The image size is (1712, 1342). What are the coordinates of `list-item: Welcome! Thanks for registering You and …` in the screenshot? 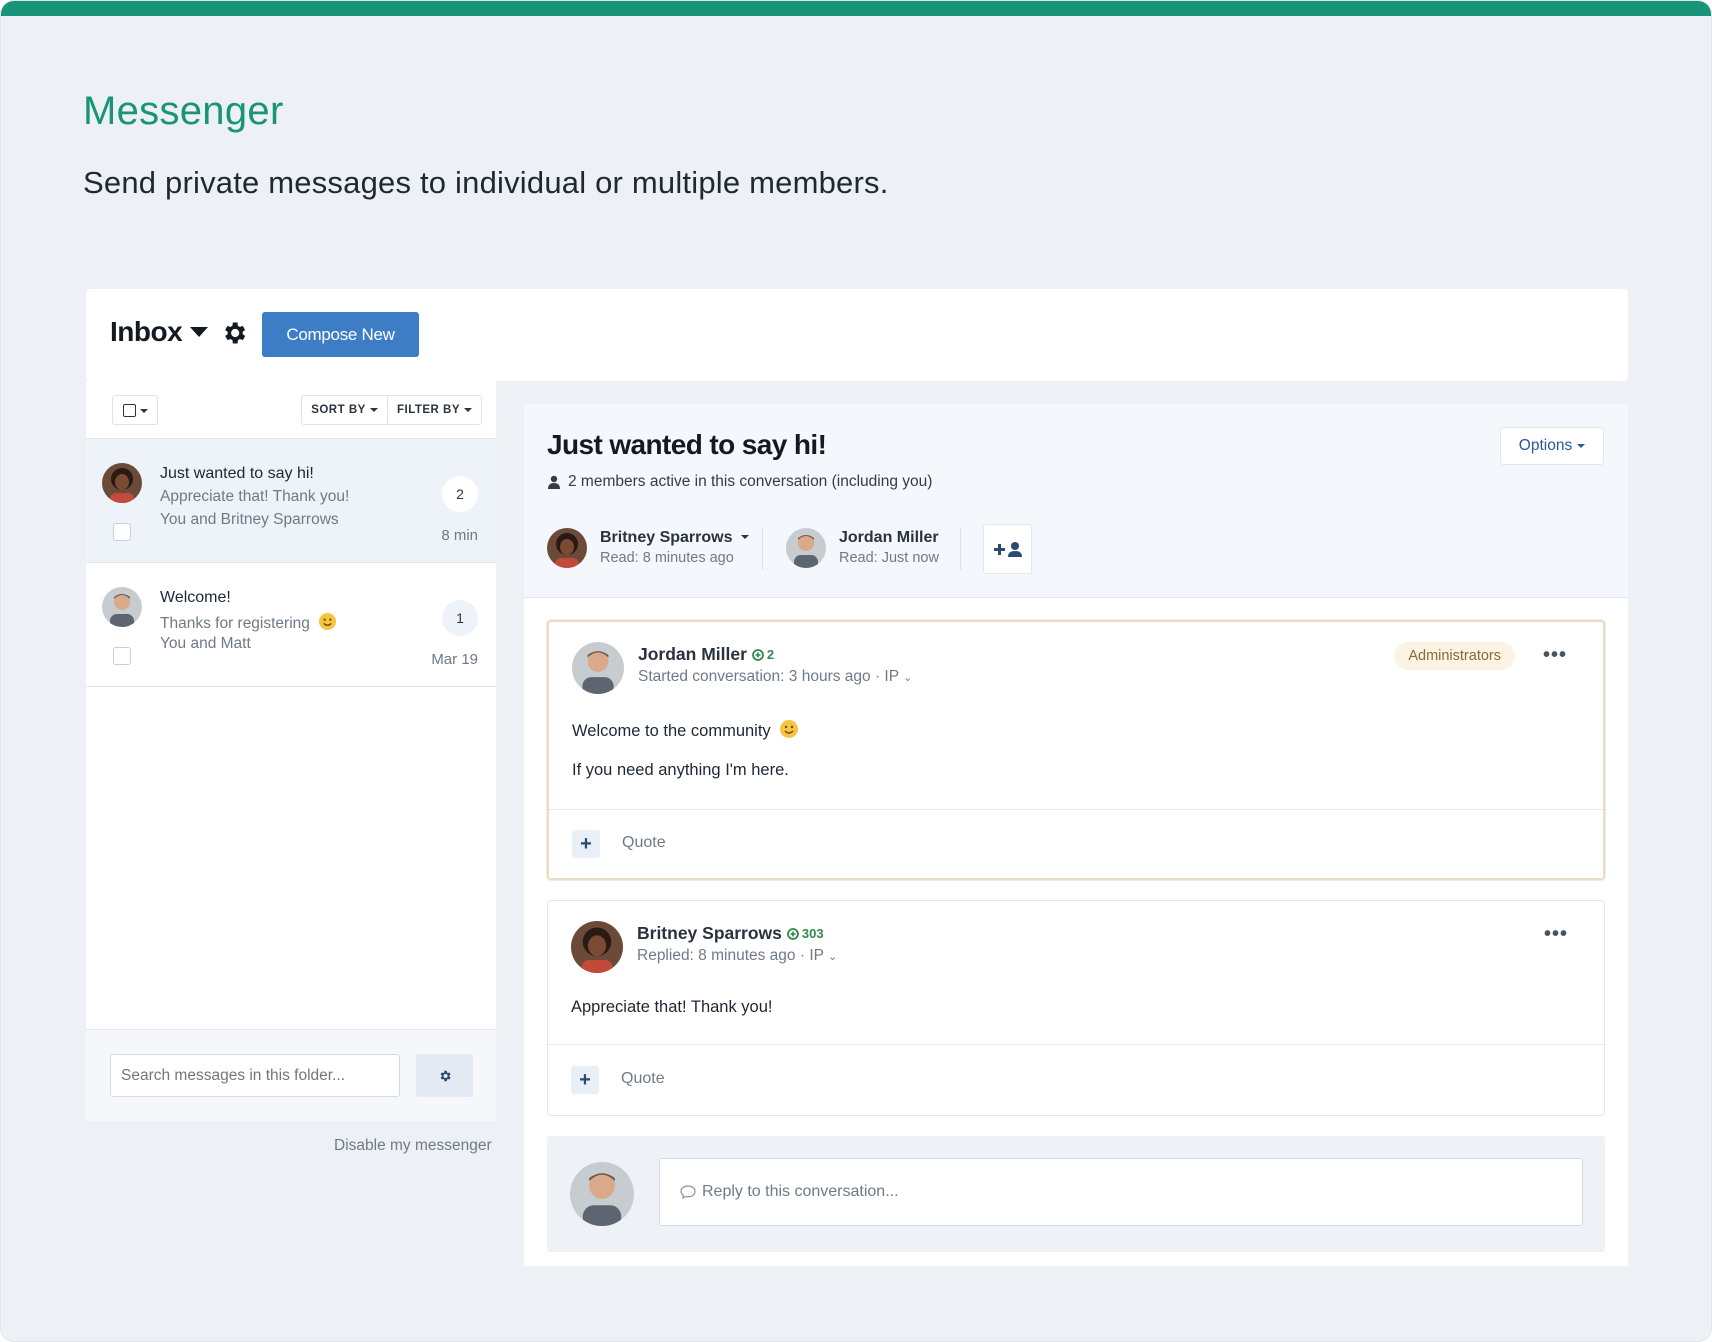 It's located at (291, 625).